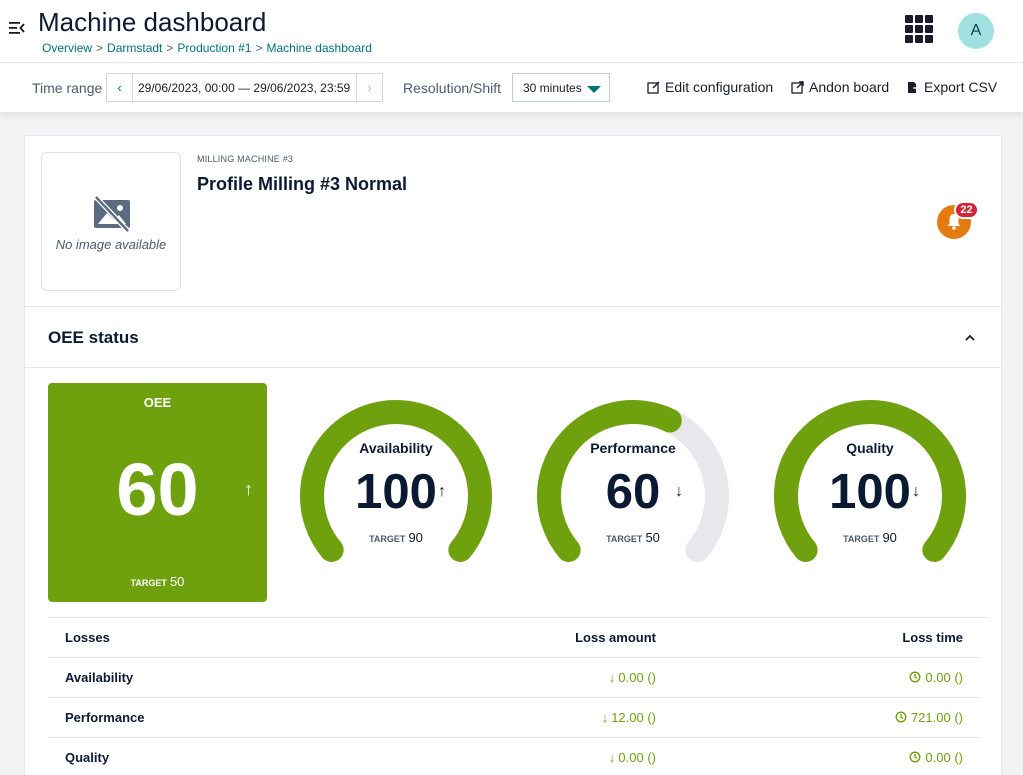 This screenshot has height=775, width=1023. What do you see at coordinates (99, 677) in the screenshot?
I see `loss-name: Availability` at bounding box center [99, 677].